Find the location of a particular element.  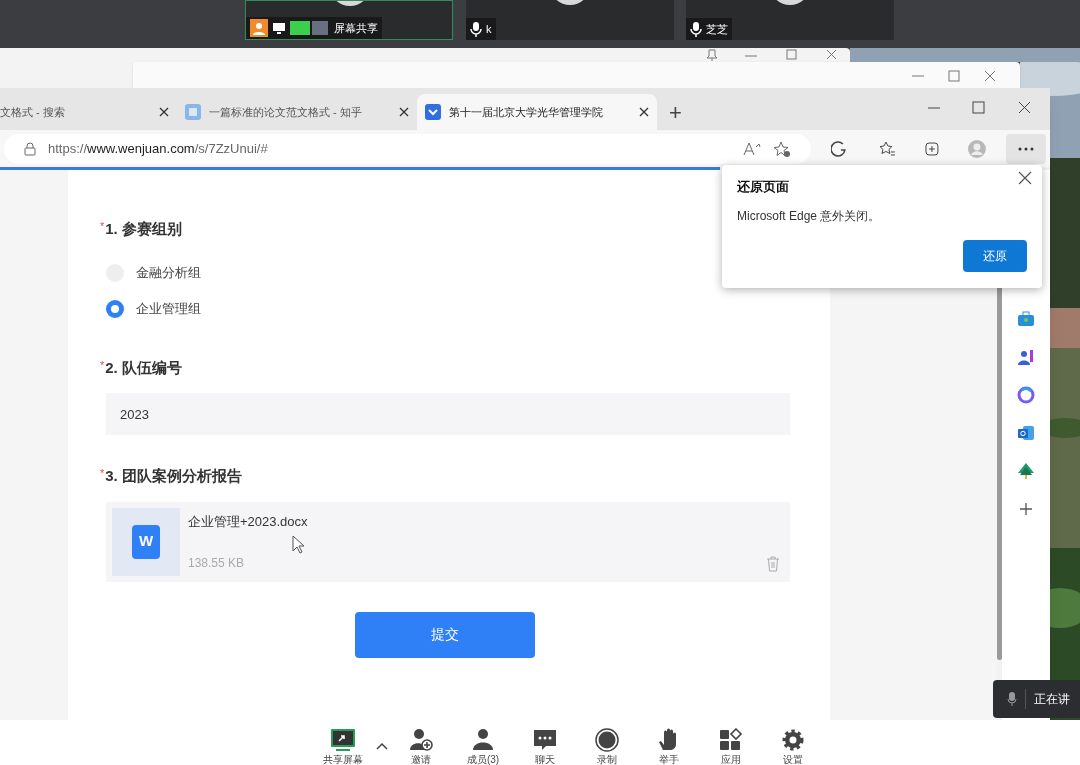

redaction-icon is located at coordinates (310, 28).